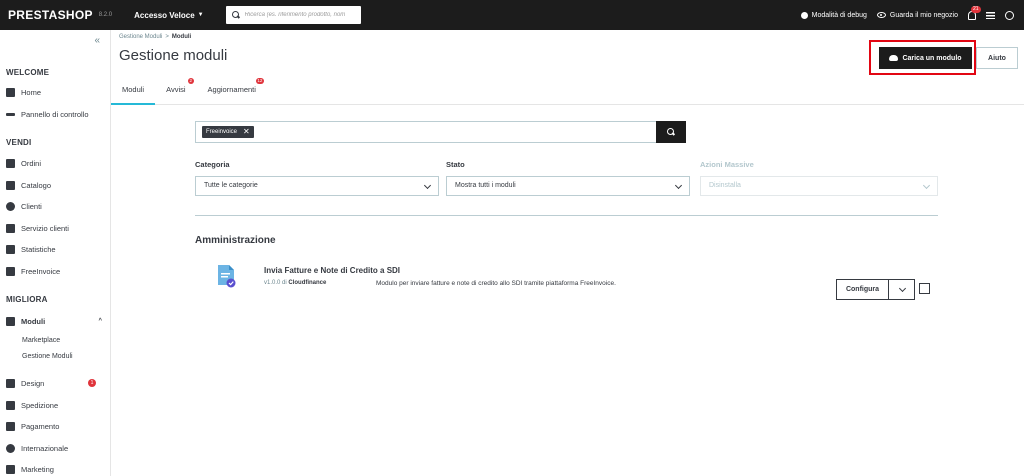  Describe the element at coordinates (50, 15) in the screenshot. I see `logo: PRESTASHOP` at that location.